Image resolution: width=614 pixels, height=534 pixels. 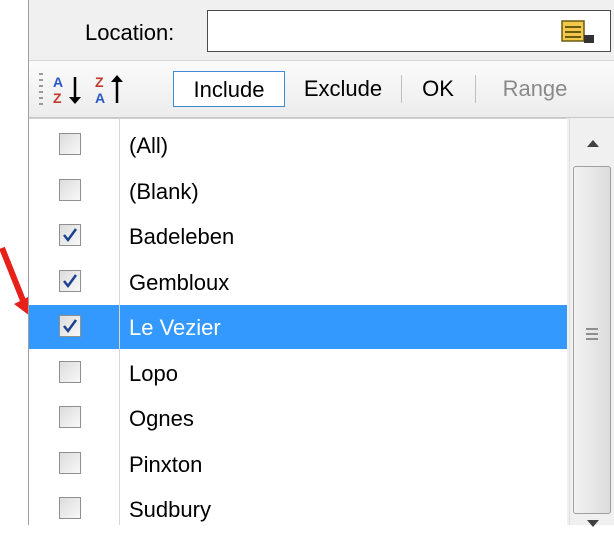 What do you see at coordinates (153, 373) in the screenshot?
I see `list-item-label: Lopo` at bounding box center [153, 373].